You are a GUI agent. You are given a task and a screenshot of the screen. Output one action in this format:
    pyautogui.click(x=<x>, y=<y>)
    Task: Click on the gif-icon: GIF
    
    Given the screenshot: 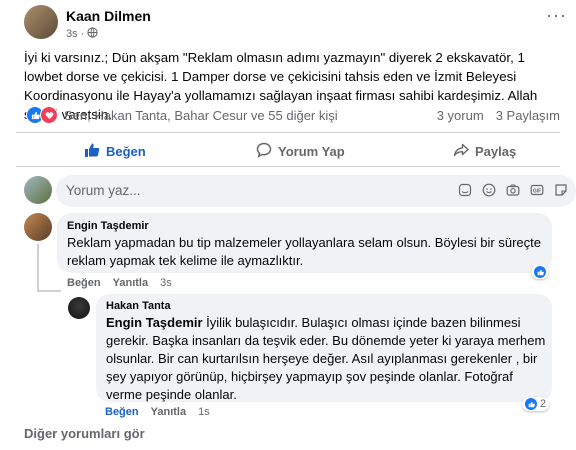 What is the action you would take?
    pyautogui.click(x=537, y=190)
    